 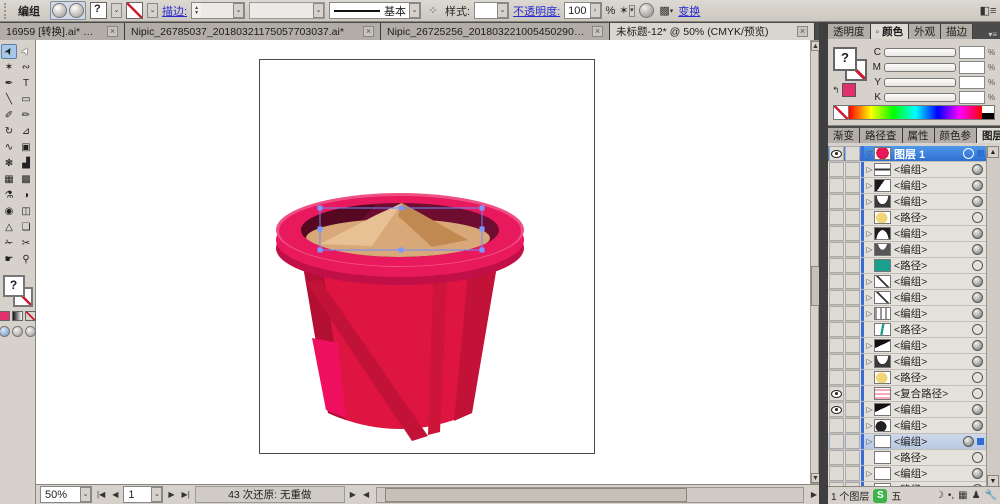 I want to click on width-tool: ∿, so click(x=9, y=147).